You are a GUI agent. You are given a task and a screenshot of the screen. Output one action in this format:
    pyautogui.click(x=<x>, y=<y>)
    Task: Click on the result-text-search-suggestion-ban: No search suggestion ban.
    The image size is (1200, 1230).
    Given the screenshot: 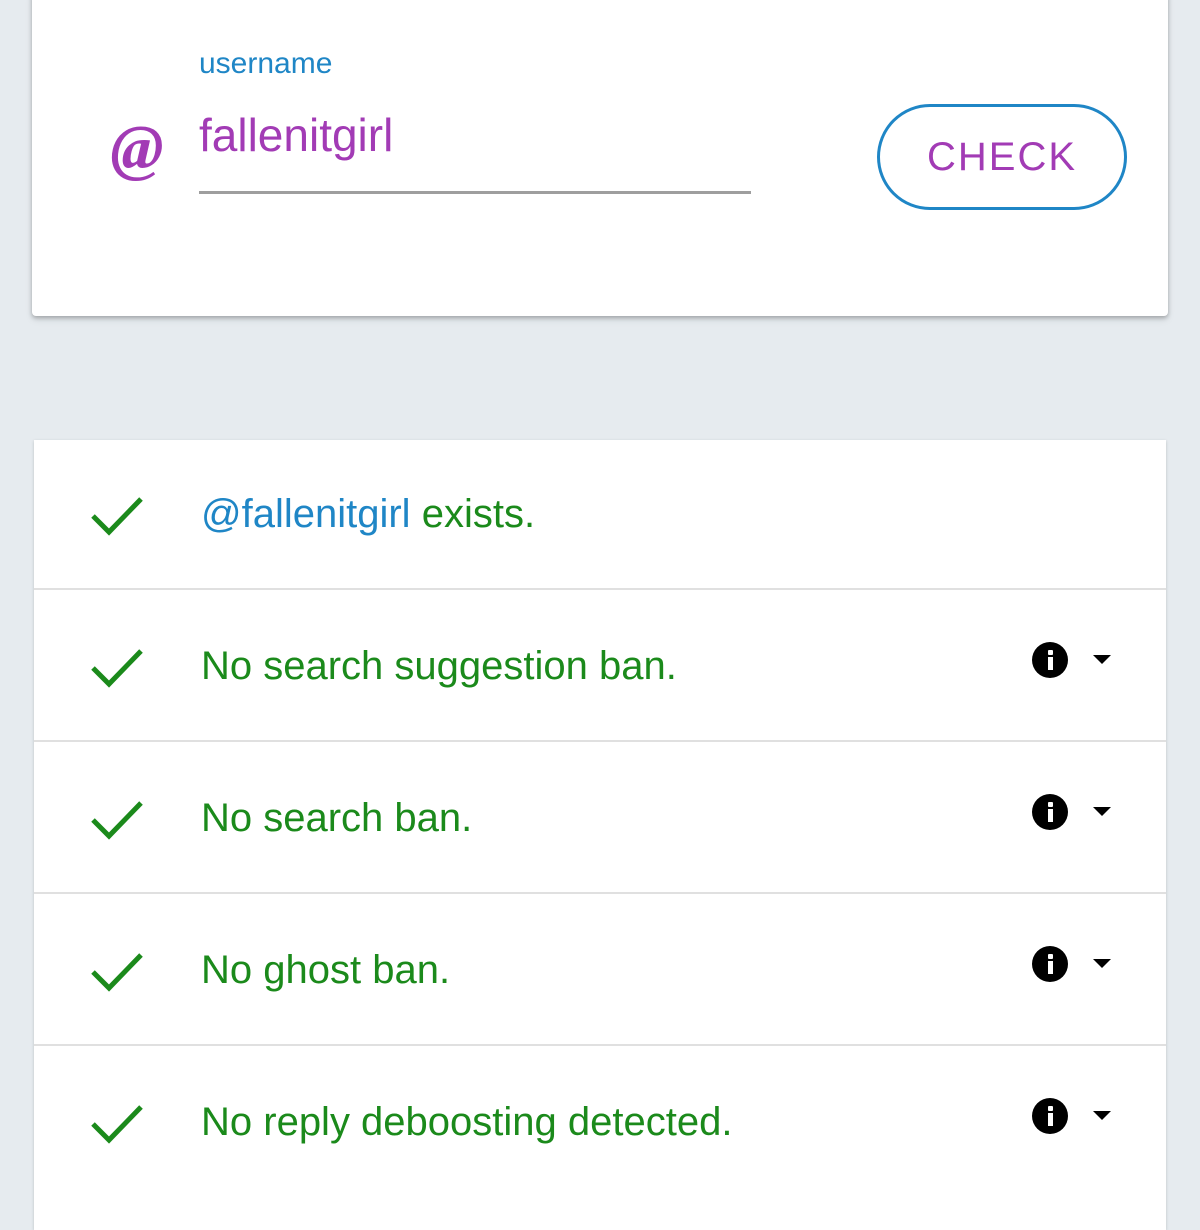 What is the action you would take?
    pyautogui.click(x=439, y=666)
    